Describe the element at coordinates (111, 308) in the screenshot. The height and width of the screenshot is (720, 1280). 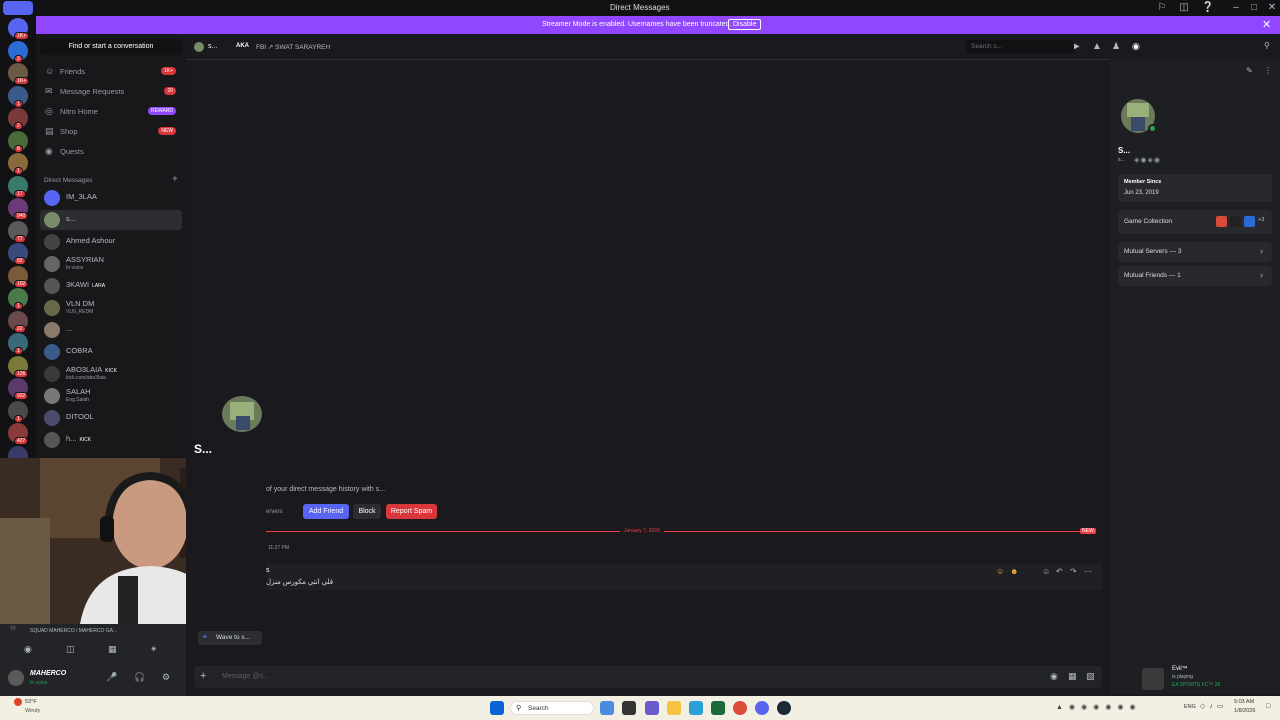
I see `dm-item: VLN DM VLN_REDM` at that location.